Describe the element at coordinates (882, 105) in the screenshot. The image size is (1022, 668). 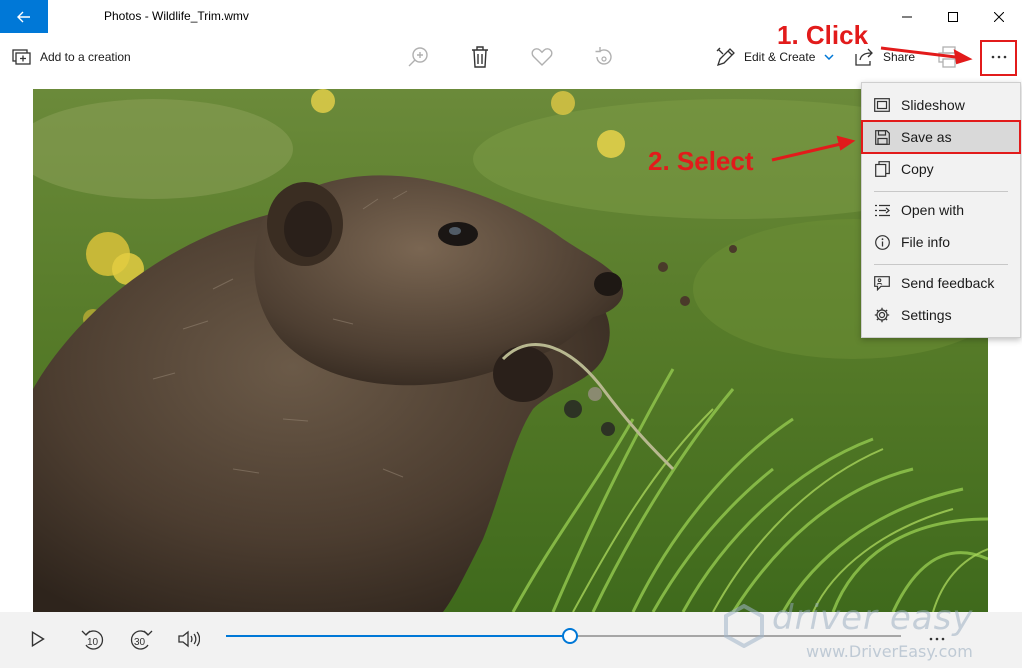
I see `slideshow-icon` at that location.